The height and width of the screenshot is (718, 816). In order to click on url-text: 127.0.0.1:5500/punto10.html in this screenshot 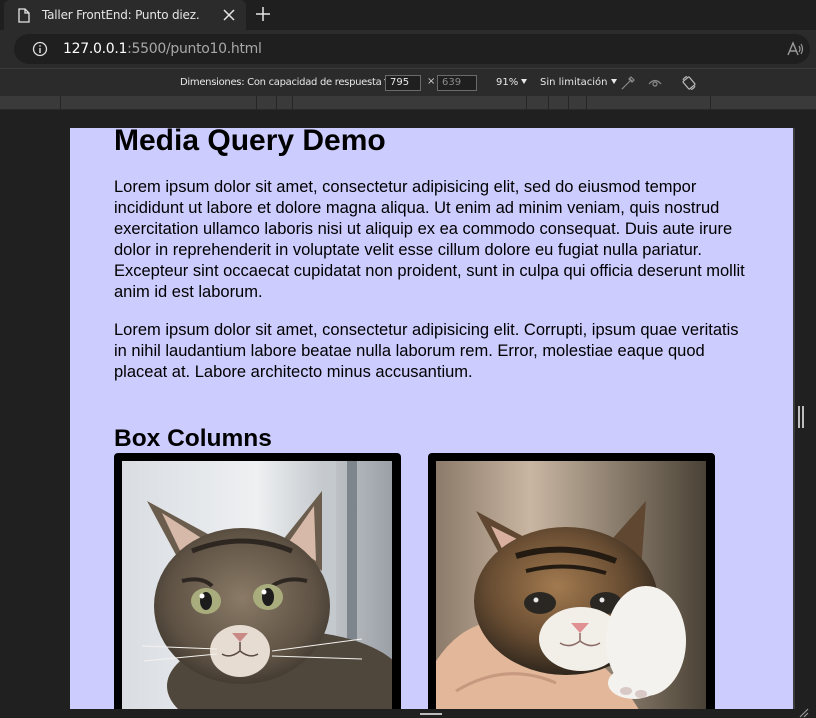, I will do `click(162, 49)`.